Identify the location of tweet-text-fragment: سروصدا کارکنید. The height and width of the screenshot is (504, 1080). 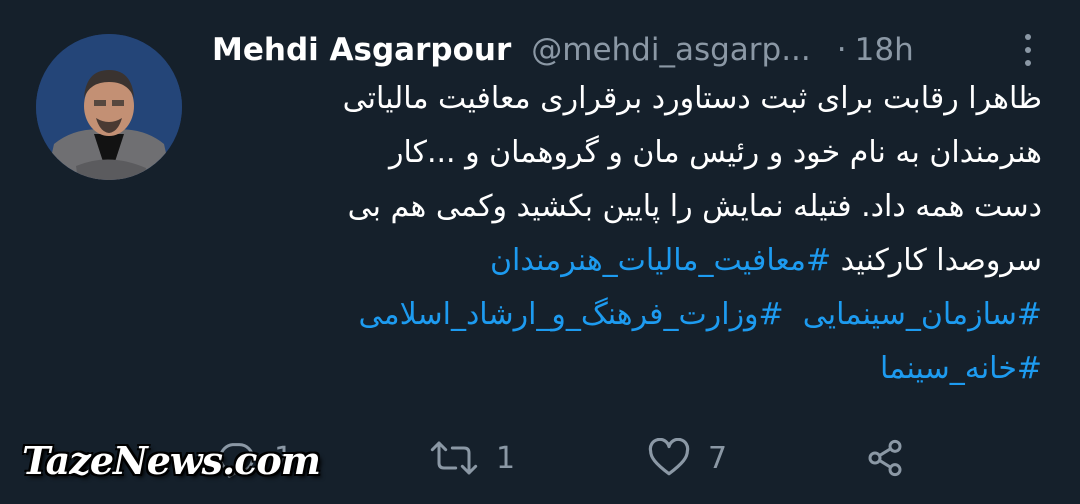
(936, 260).